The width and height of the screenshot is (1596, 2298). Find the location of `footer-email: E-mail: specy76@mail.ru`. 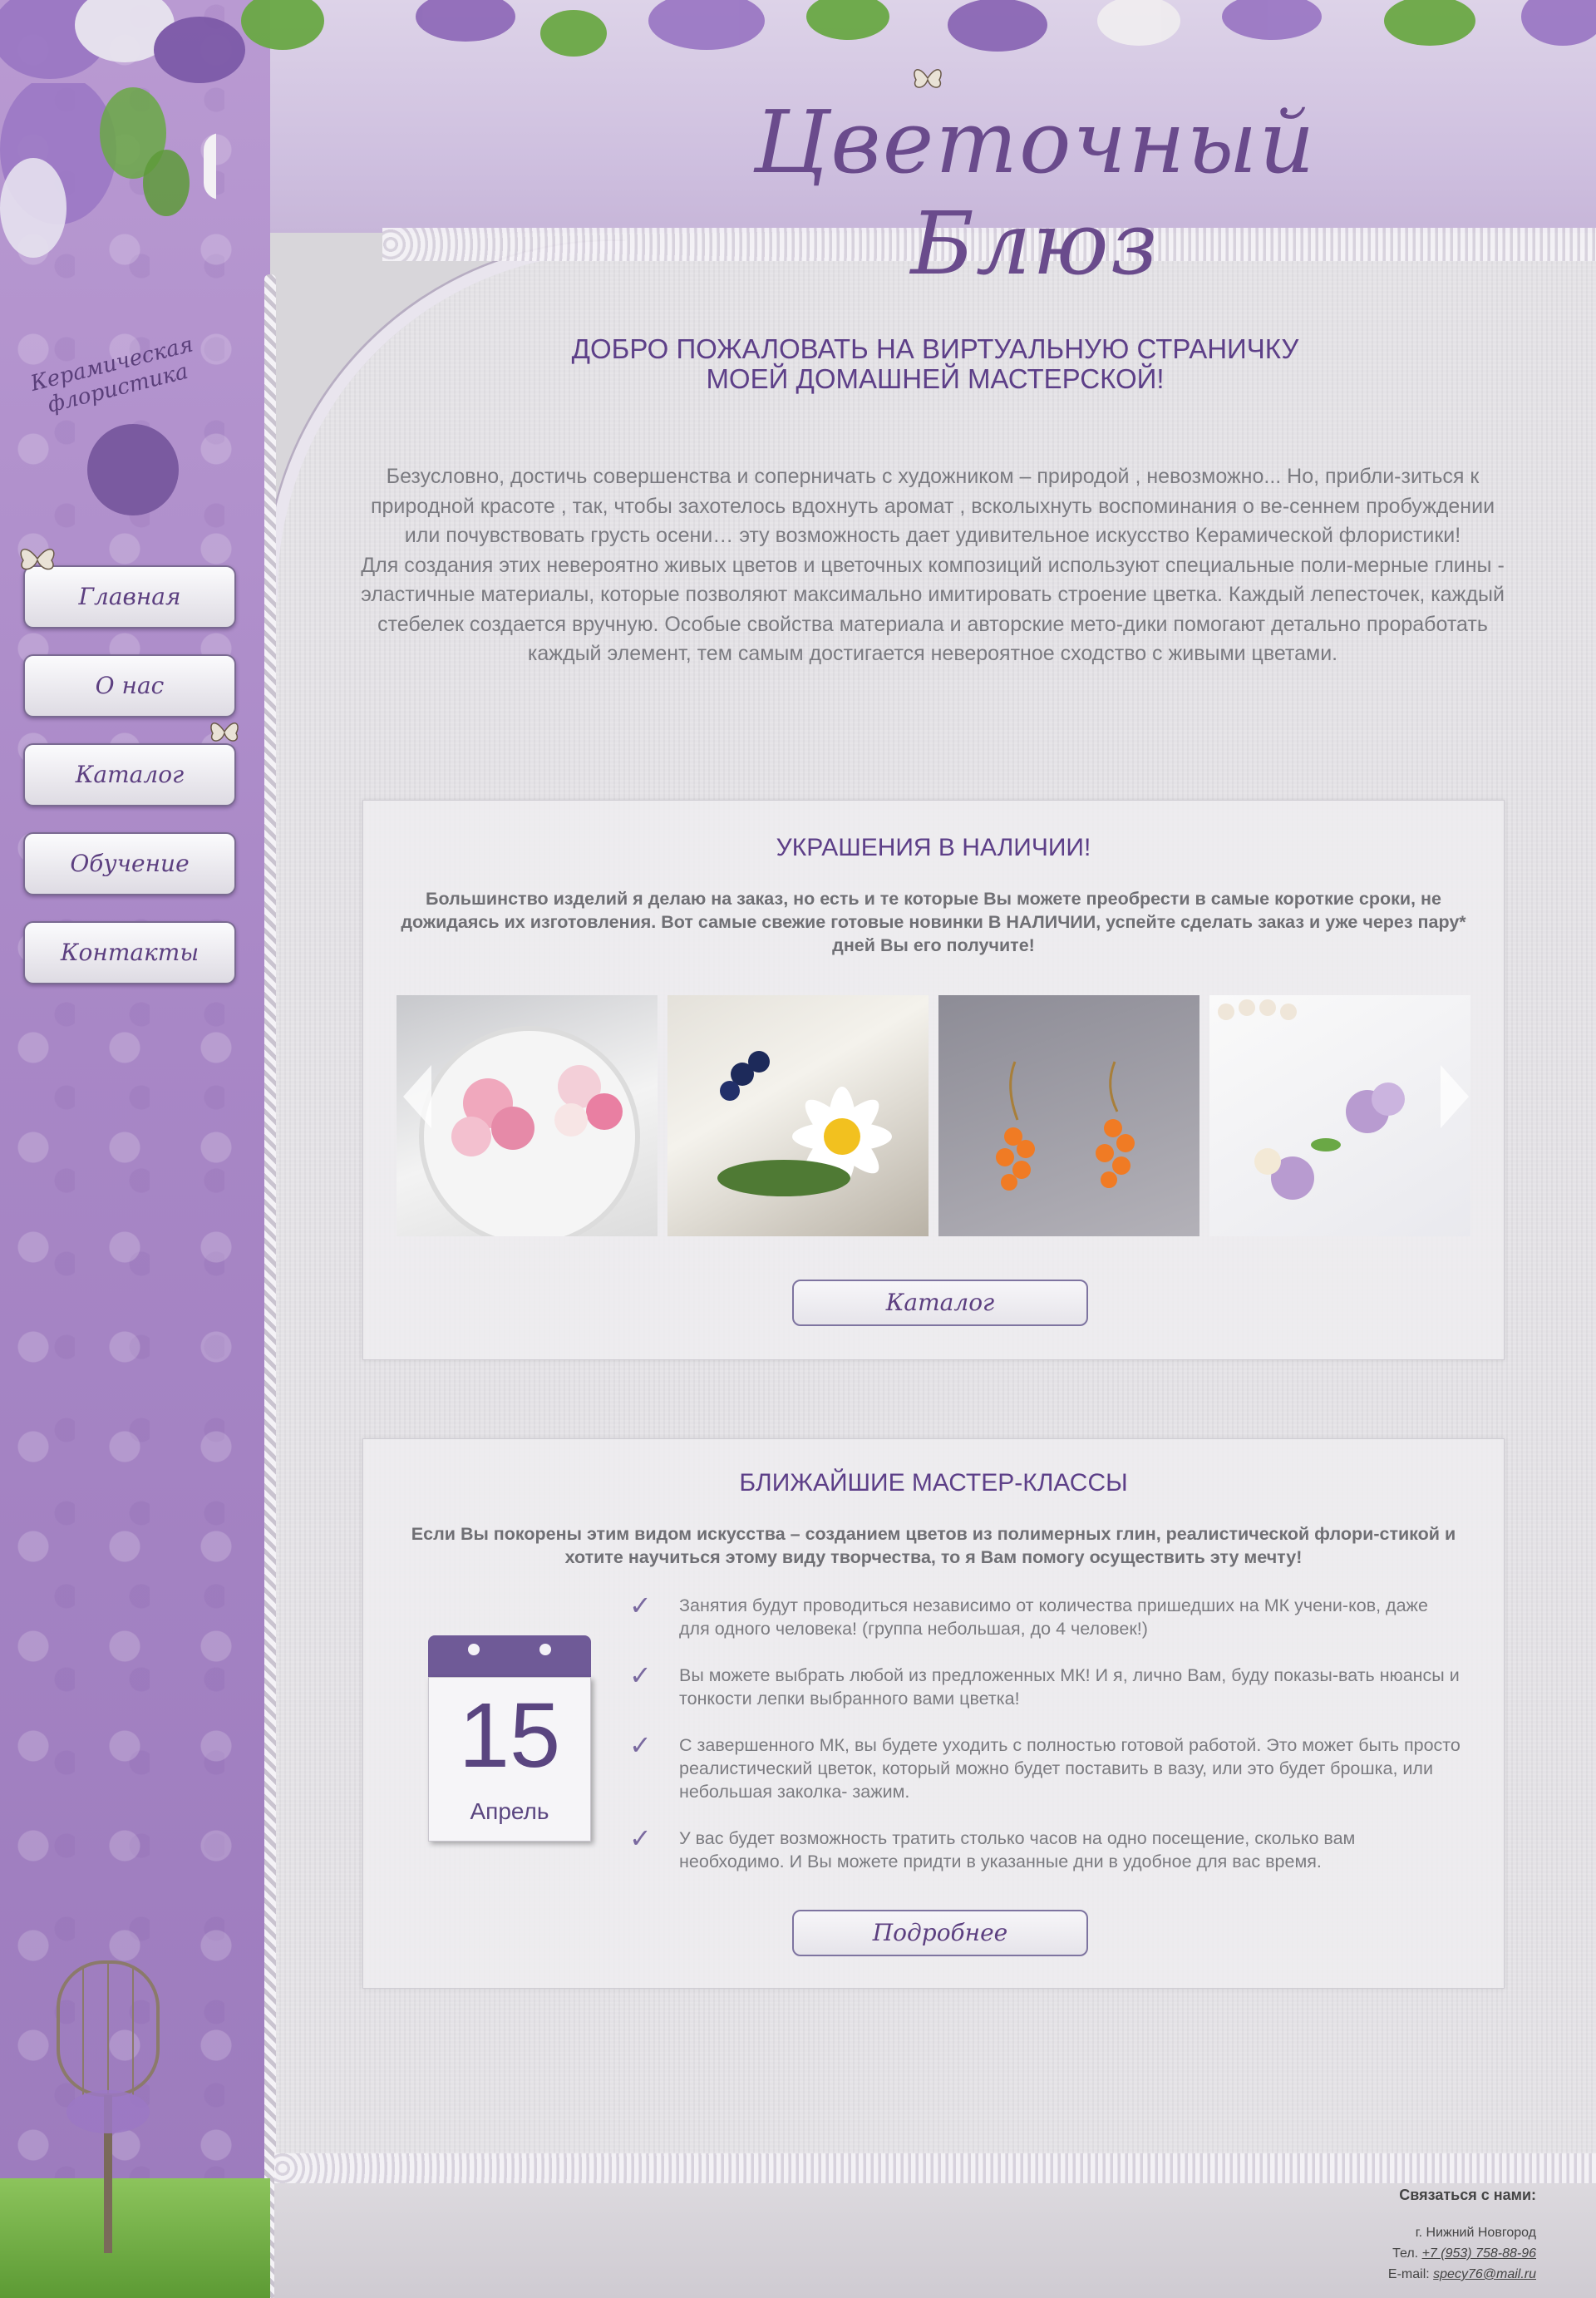

footer-email: E-mail: specy76@mail.ru is located at coordinates (1461, 2274).